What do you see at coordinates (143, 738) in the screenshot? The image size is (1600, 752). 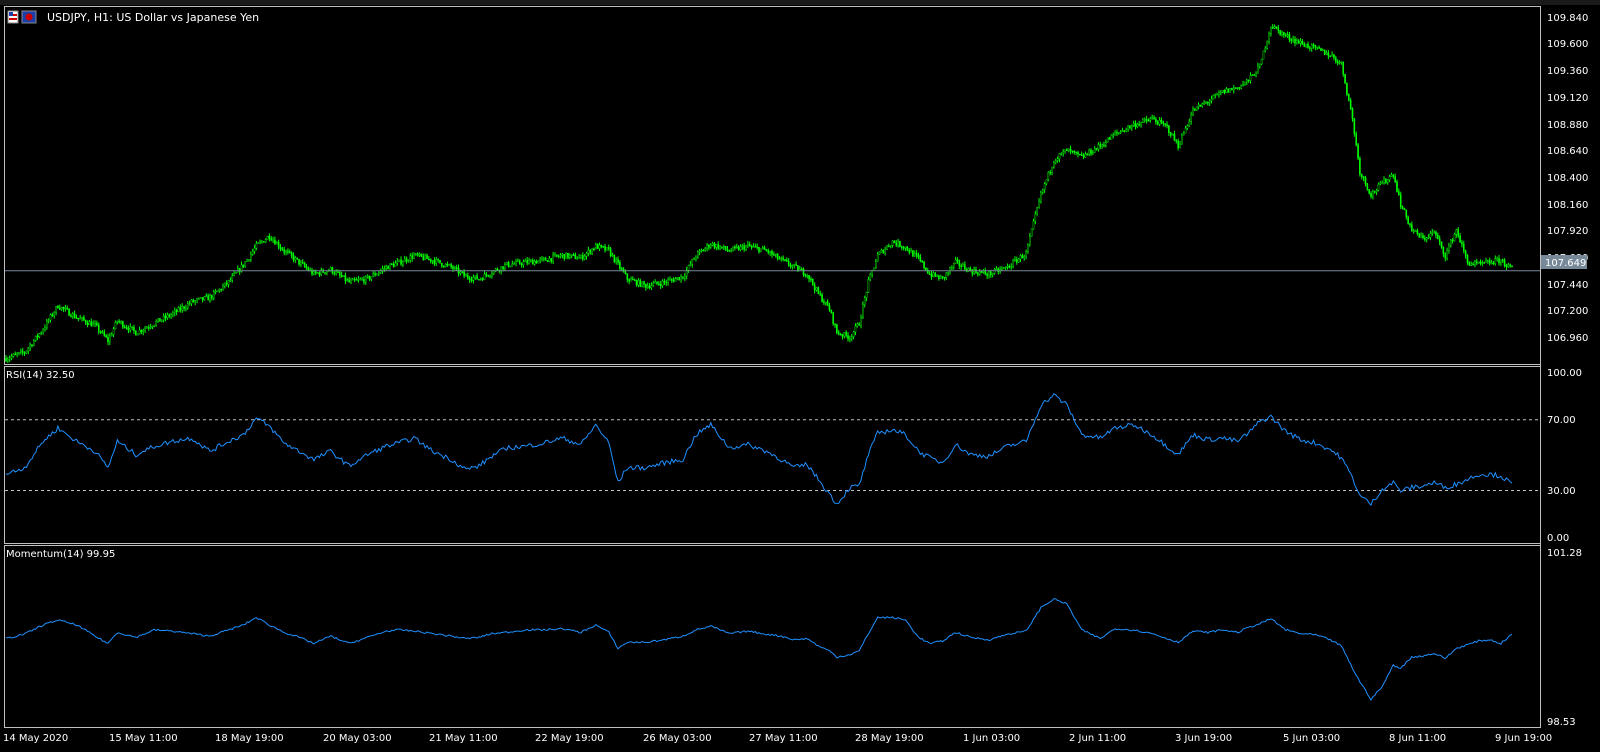 I see `time-tick: 15 May 11:00` at bounding box center [143, 738].